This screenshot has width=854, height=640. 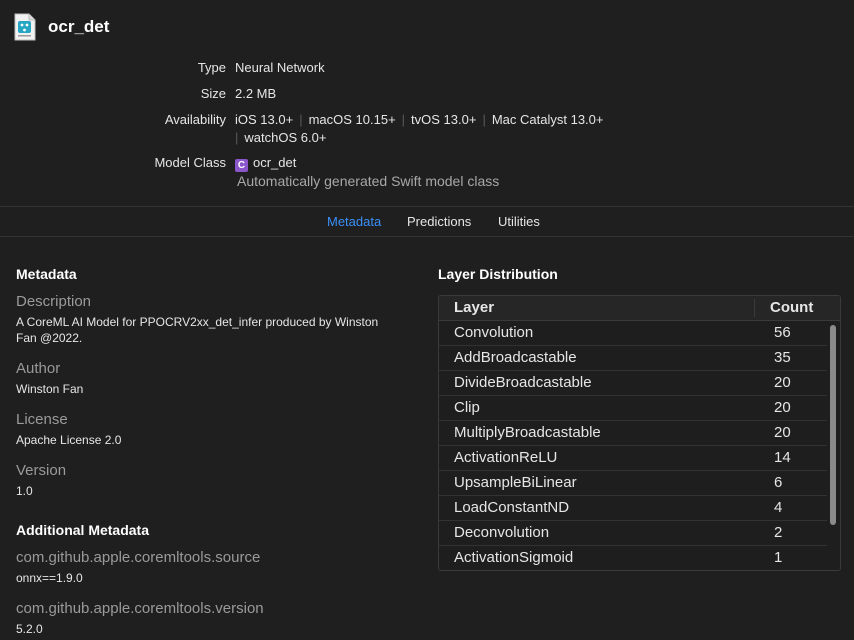 What do you see at coordinates (782, 357) in the screenshot?
I see `layer-count-cell: 35` at bounding box center [782, 357].